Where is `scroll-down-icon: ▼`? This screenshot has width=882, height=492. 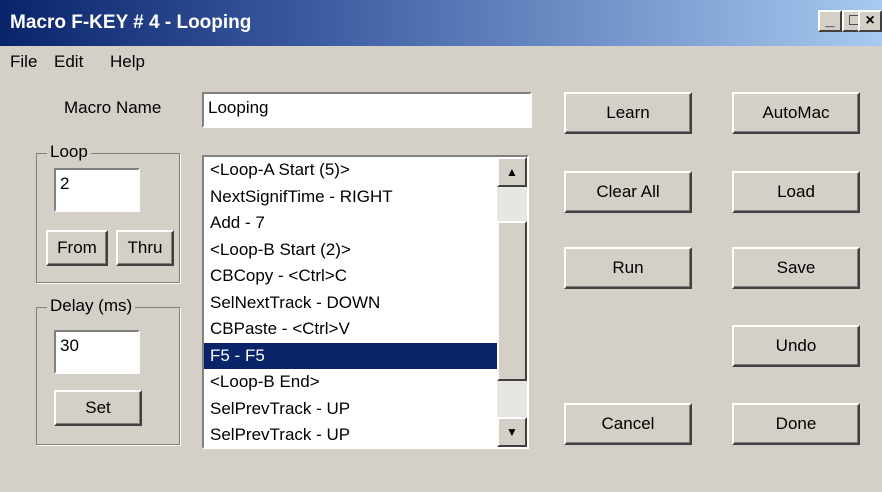
scroll-down-icon: ▼ is located at coordinates (512, 432).